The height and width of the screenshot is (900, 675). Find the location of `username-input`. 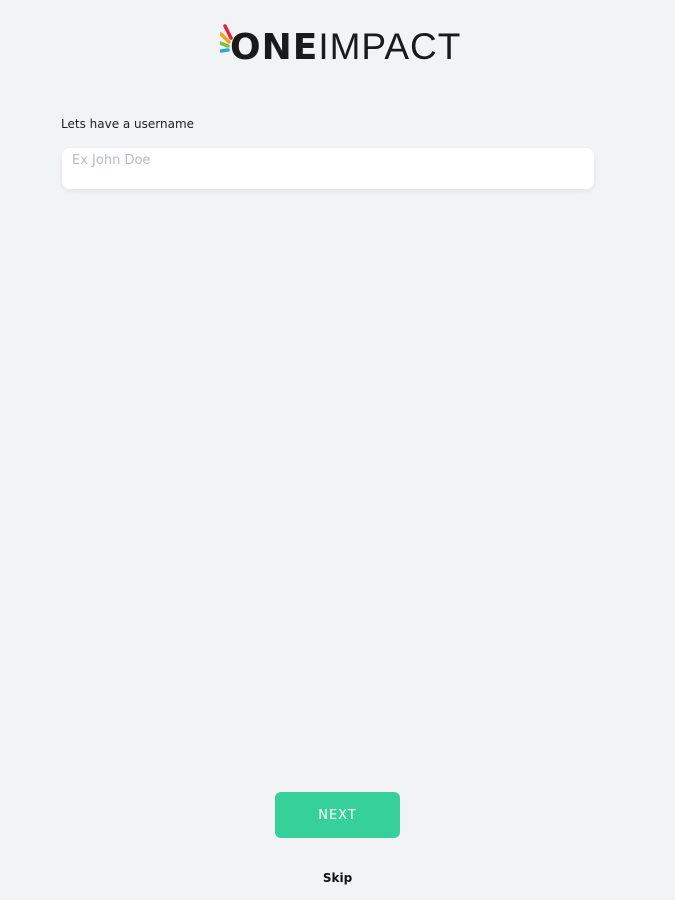

username-input is located at coordinates (328, 168).